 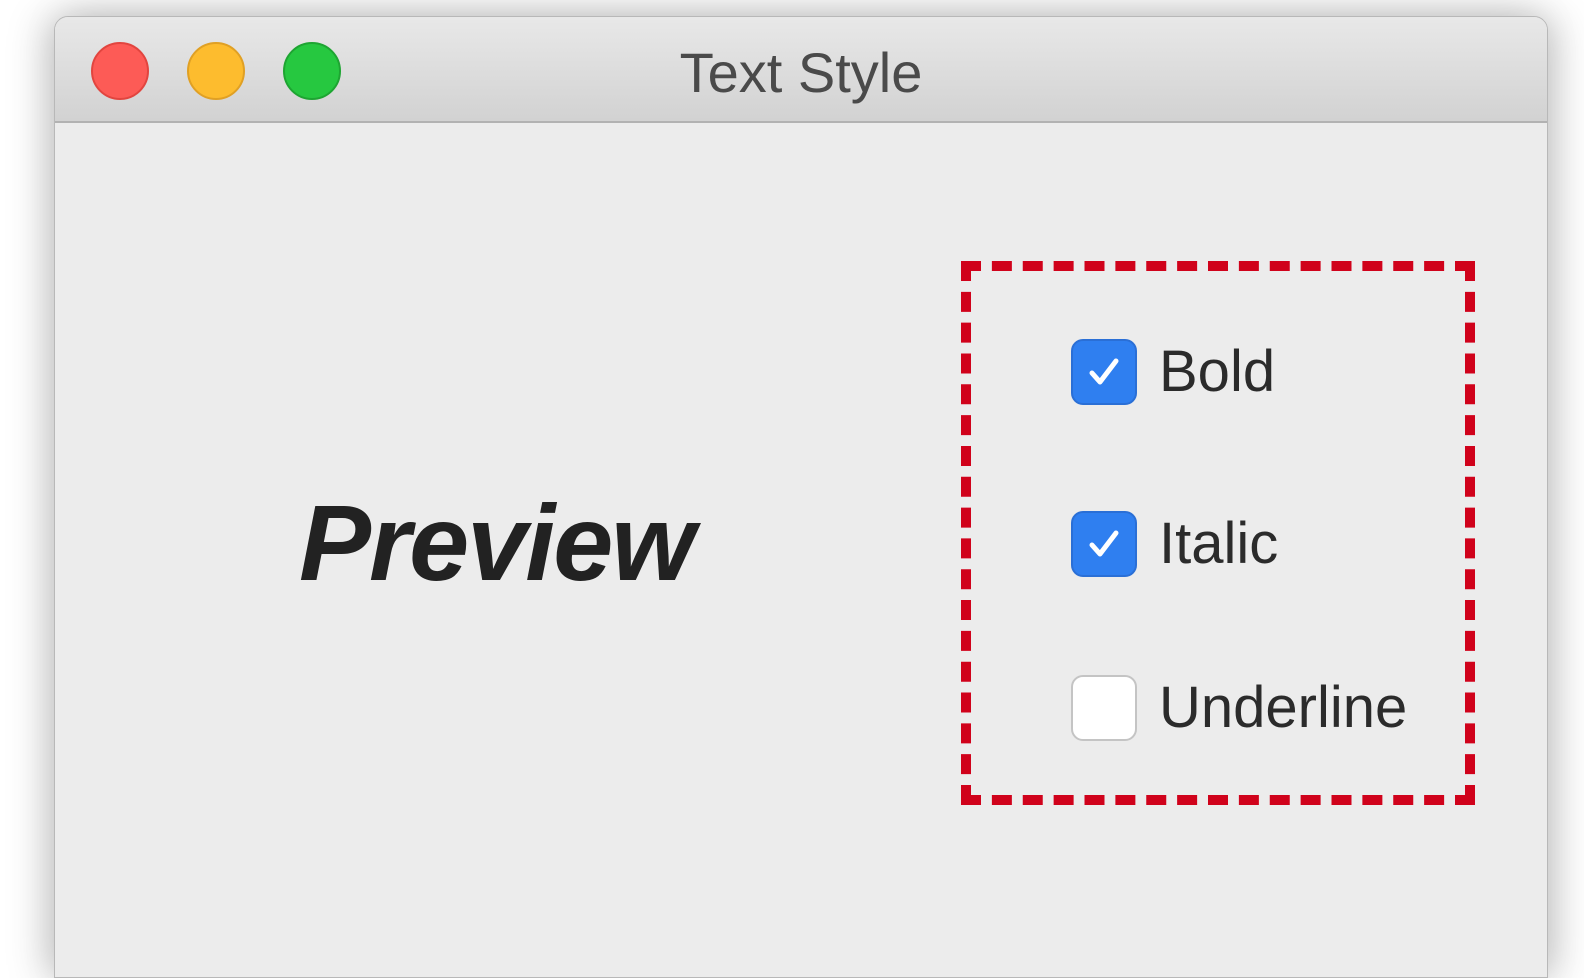 What do you see at coordinates (497, 542) in the screenshot?
I see `preview-text: Preview` at bounding box center [497, 542].